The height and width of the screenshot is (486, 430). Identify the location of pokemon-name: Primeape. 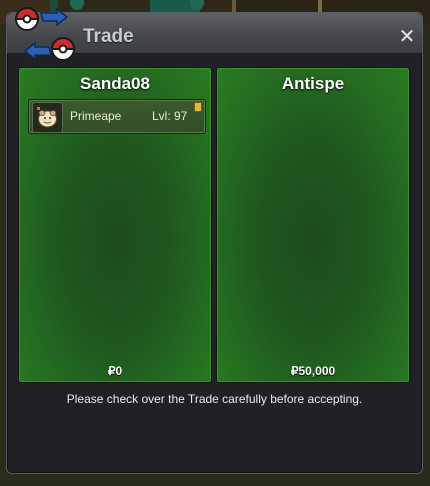
(96, 116).